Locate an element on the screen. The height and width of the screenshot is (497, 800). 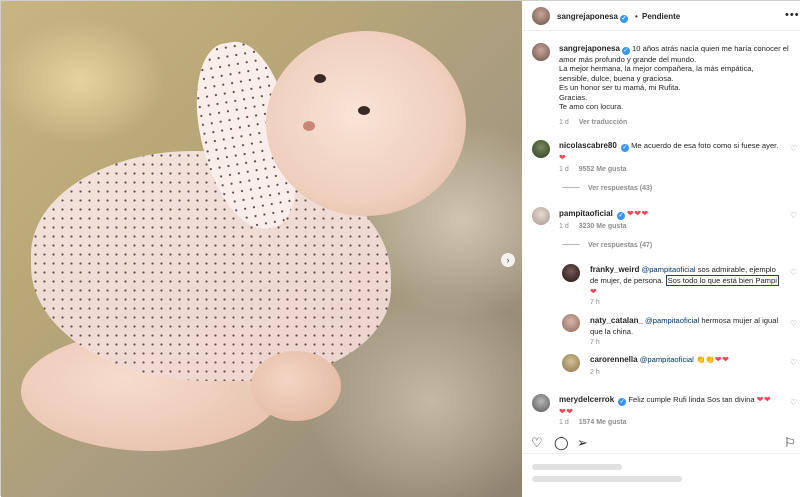
caption-meta: 1 d Ver traducción is located at coordinates (593, 122).